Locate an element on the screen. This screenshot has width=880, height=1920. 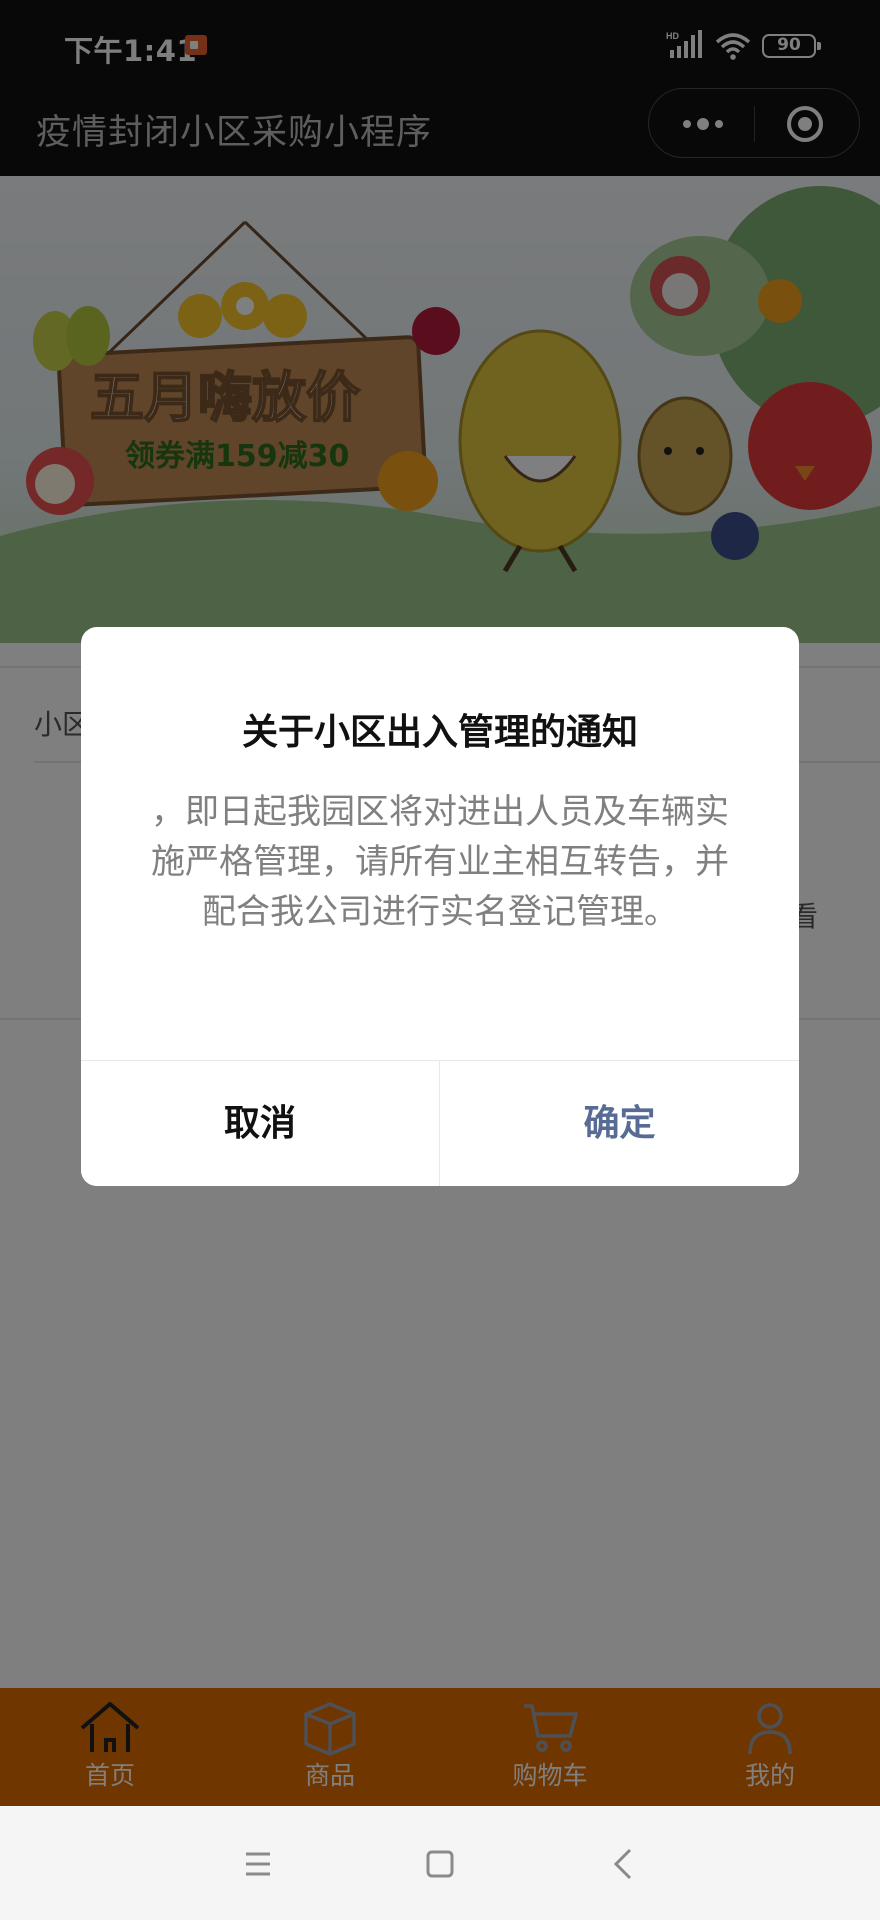
system-nav-bar is located at coordinates (440, 1863).